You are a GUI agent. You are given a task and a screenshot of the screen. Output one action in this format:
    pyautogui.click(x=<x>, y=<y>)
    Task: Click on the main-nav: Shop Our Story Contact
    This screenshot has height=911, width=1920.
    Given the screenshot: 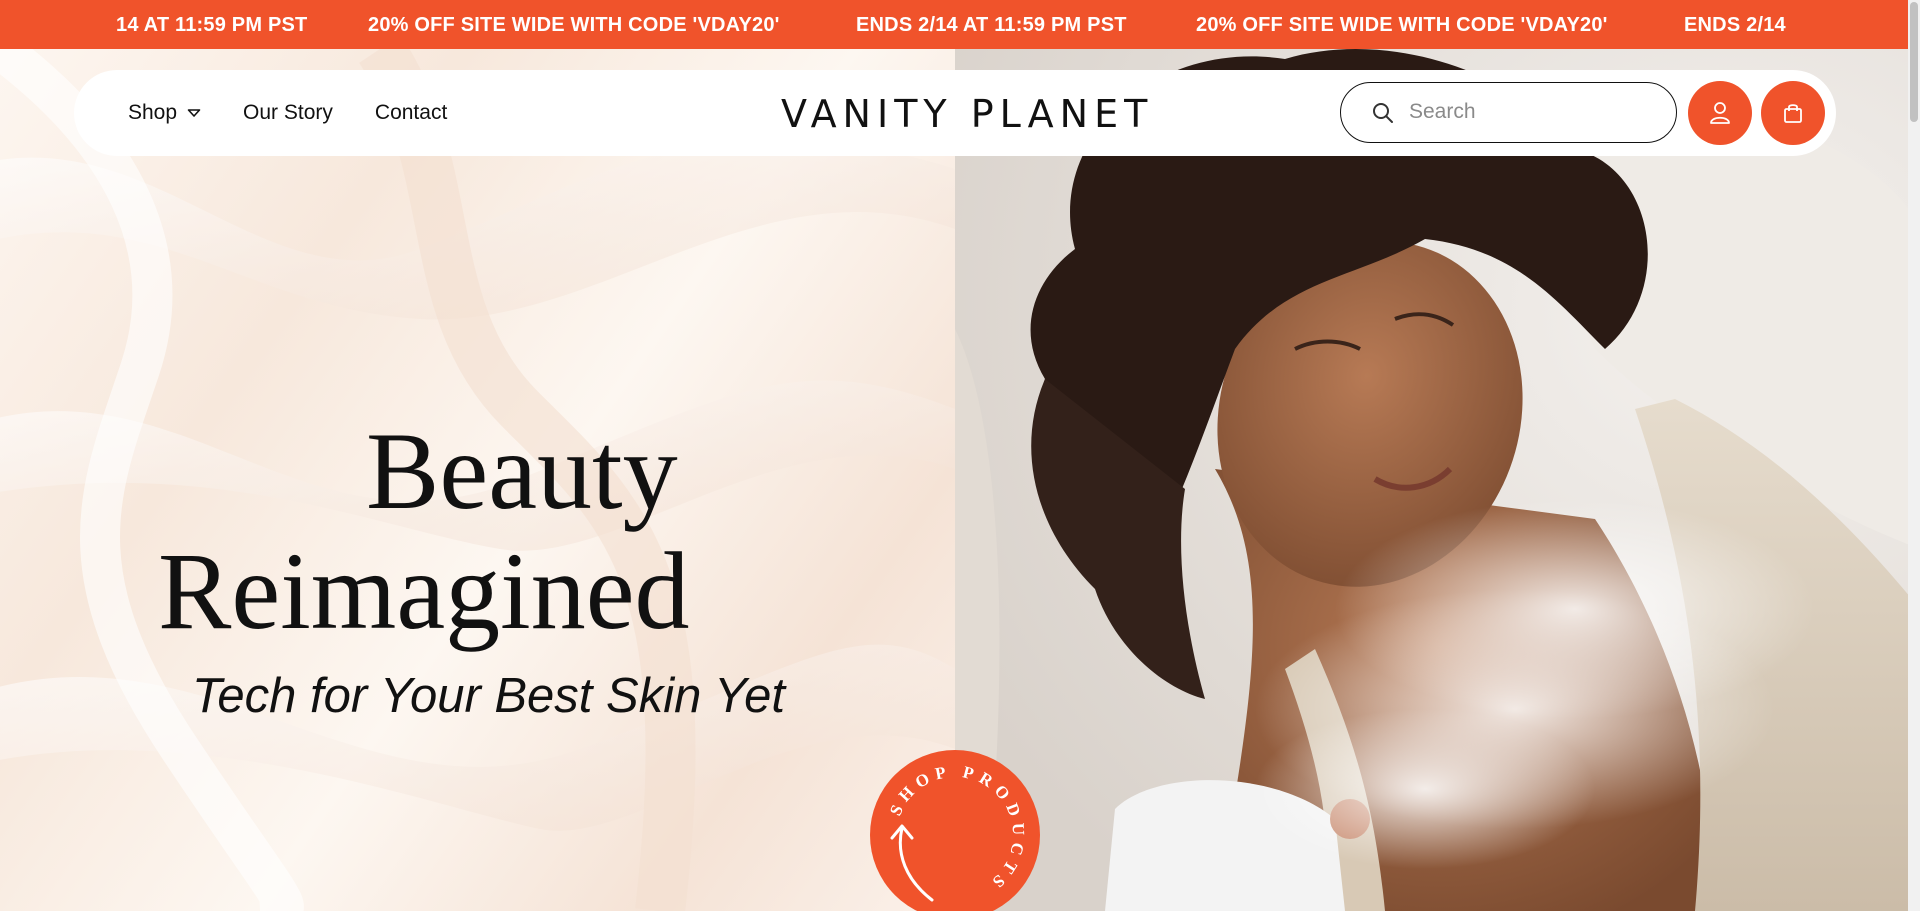 What is the action you would take?
    pyautogui.click(x=287, y=113)
    